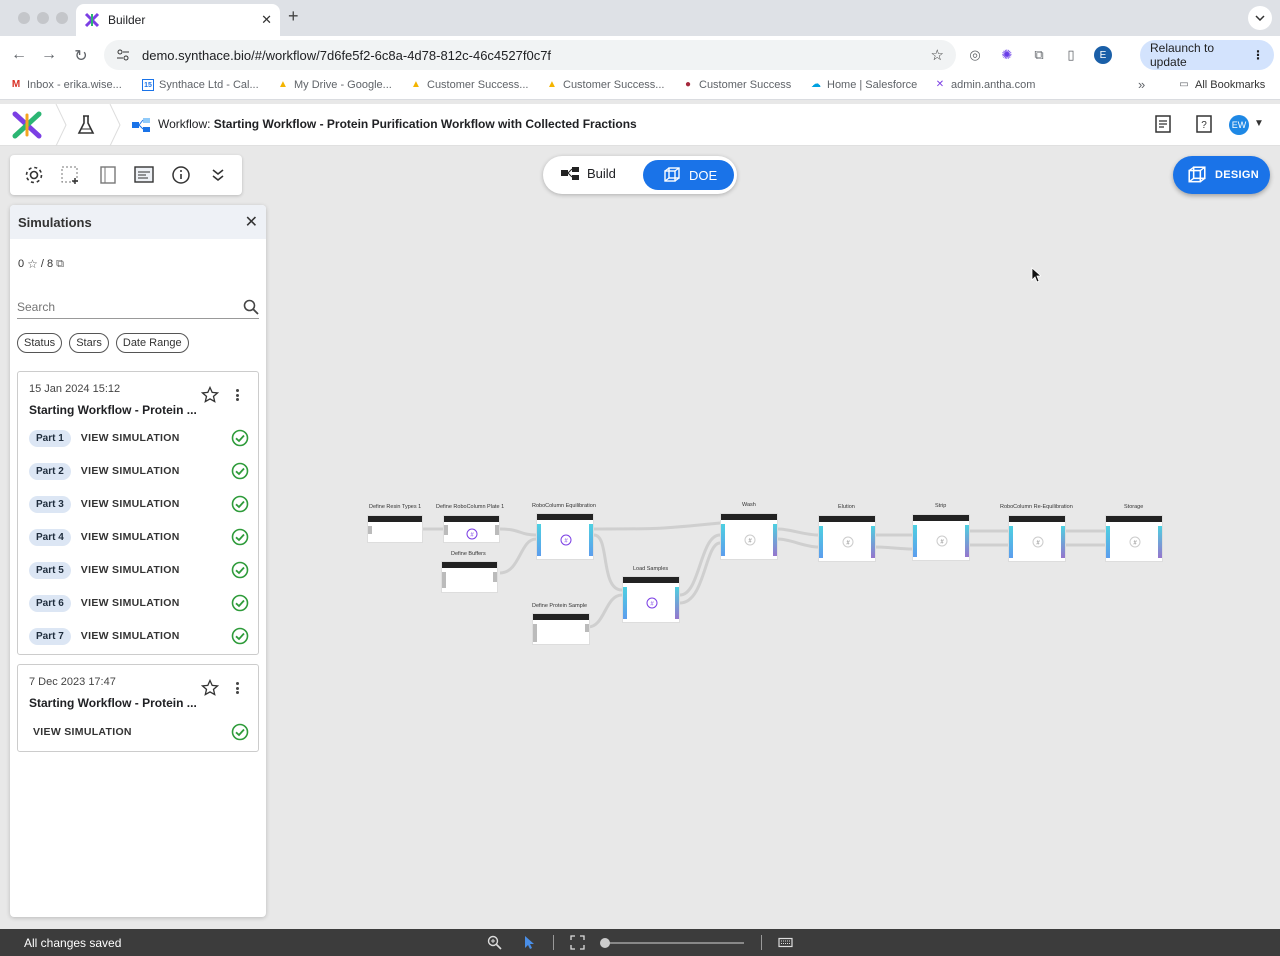 The height and width of the screenshot is (956, 1280). What do you see at coordinates (1103, 55) in the screenshot?
I see `profile-avatar: E` at bounding box center [1103, 55].